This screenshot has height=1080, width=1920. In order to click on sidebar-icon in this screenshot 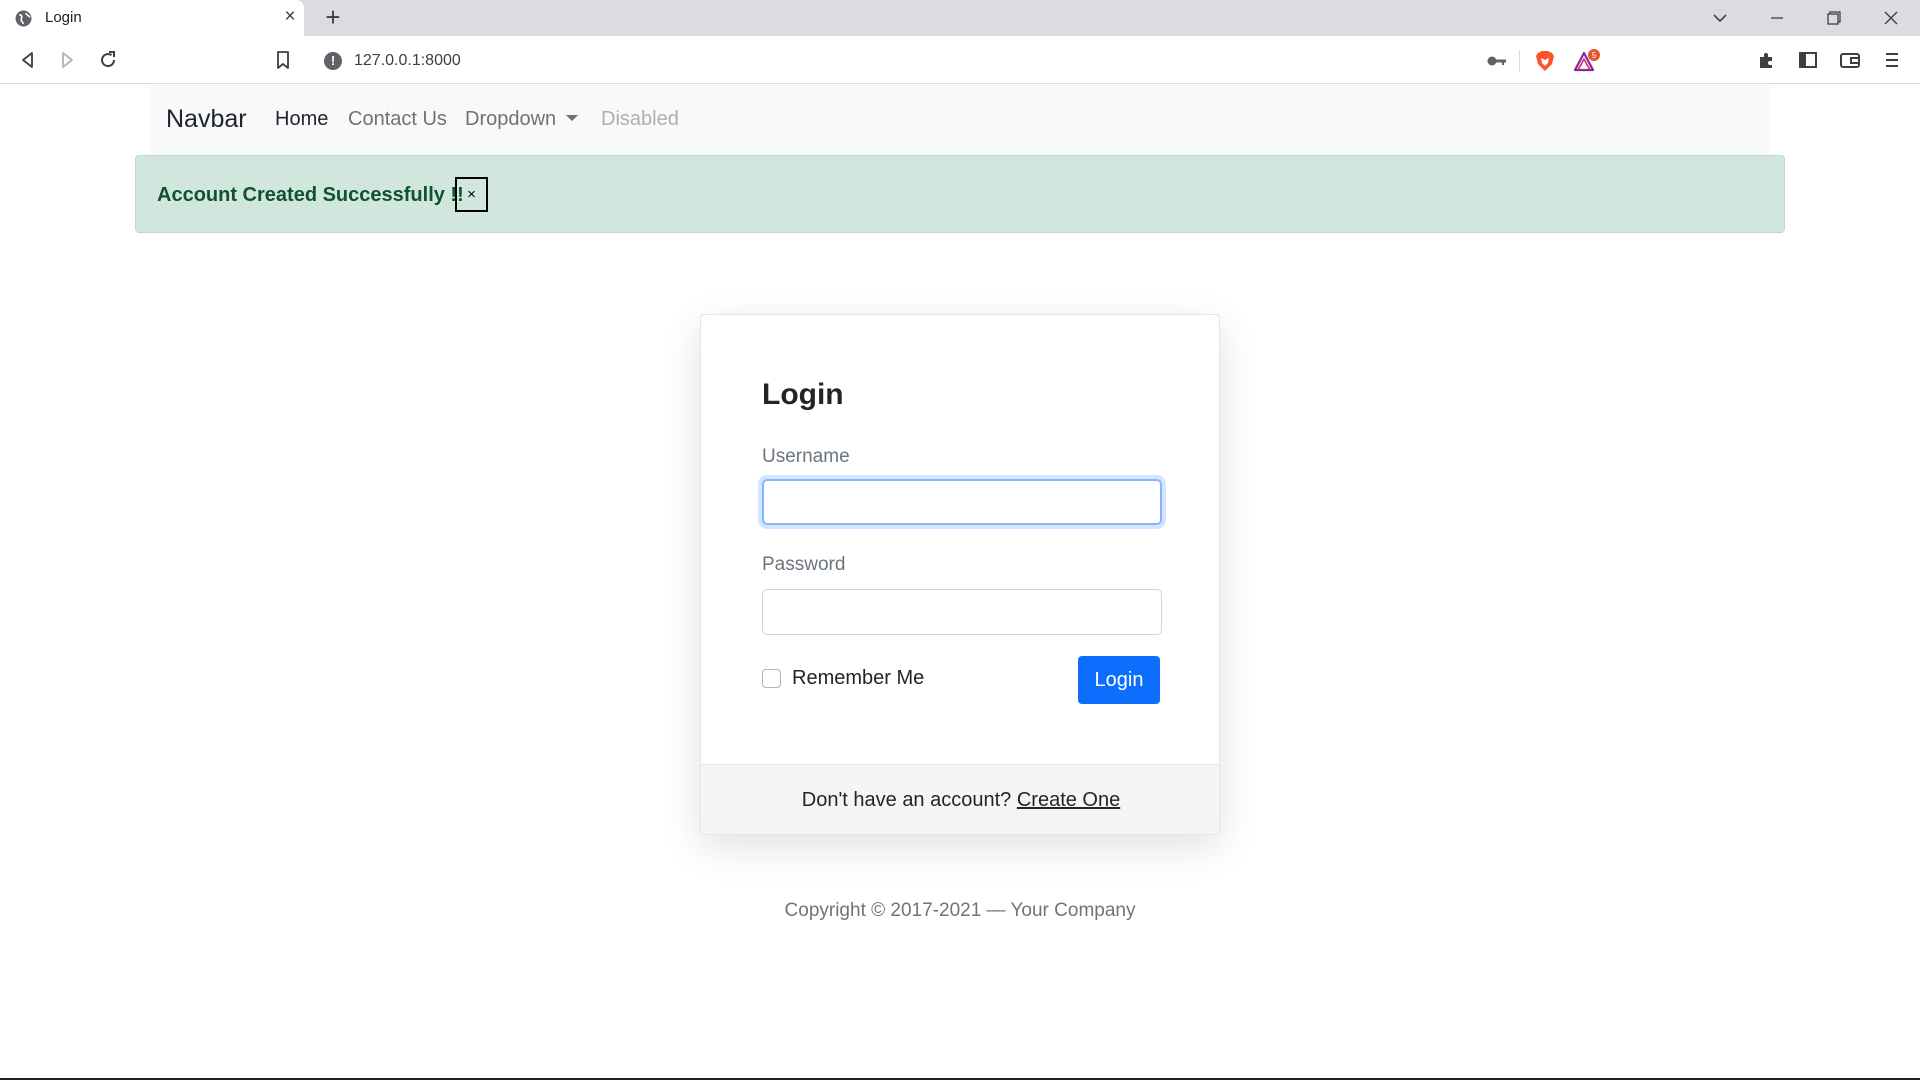, I will do `click(1808, 60)`.